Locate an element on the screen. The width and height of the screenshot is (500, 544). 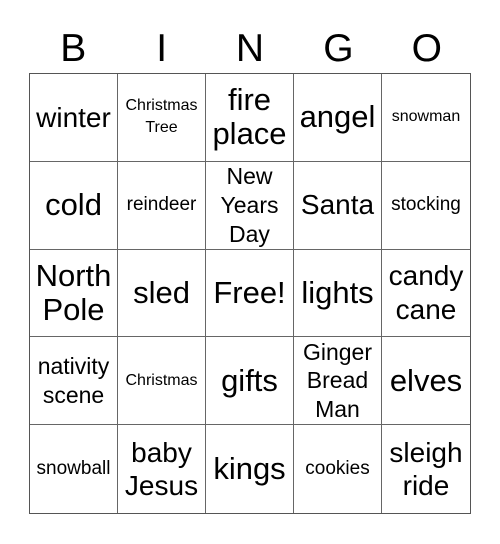
cell-label: Santa is located at coordinates (337, 205).